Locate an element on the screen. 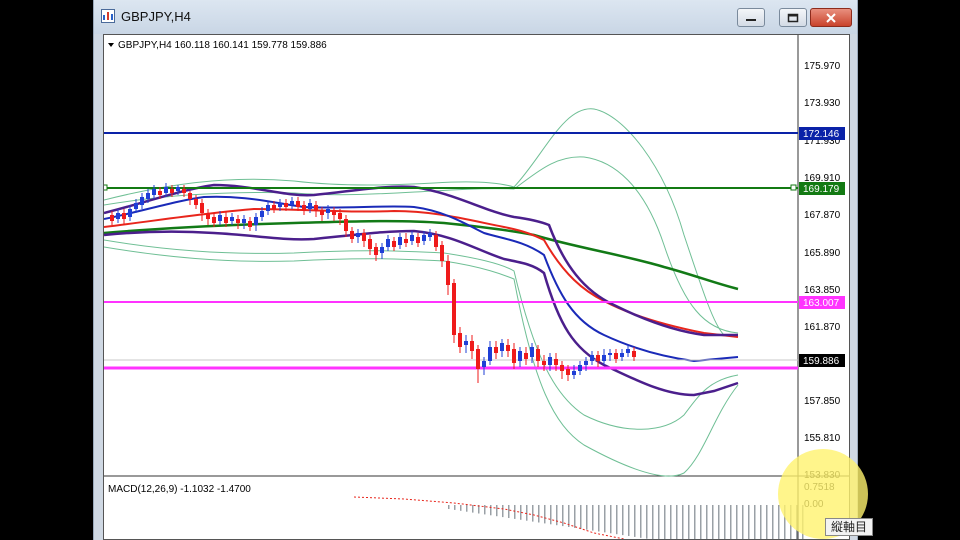 The height and width of the screenshot is (540, 960). window-title: GBPJPY,H4 is located at coordinates (156, 16).